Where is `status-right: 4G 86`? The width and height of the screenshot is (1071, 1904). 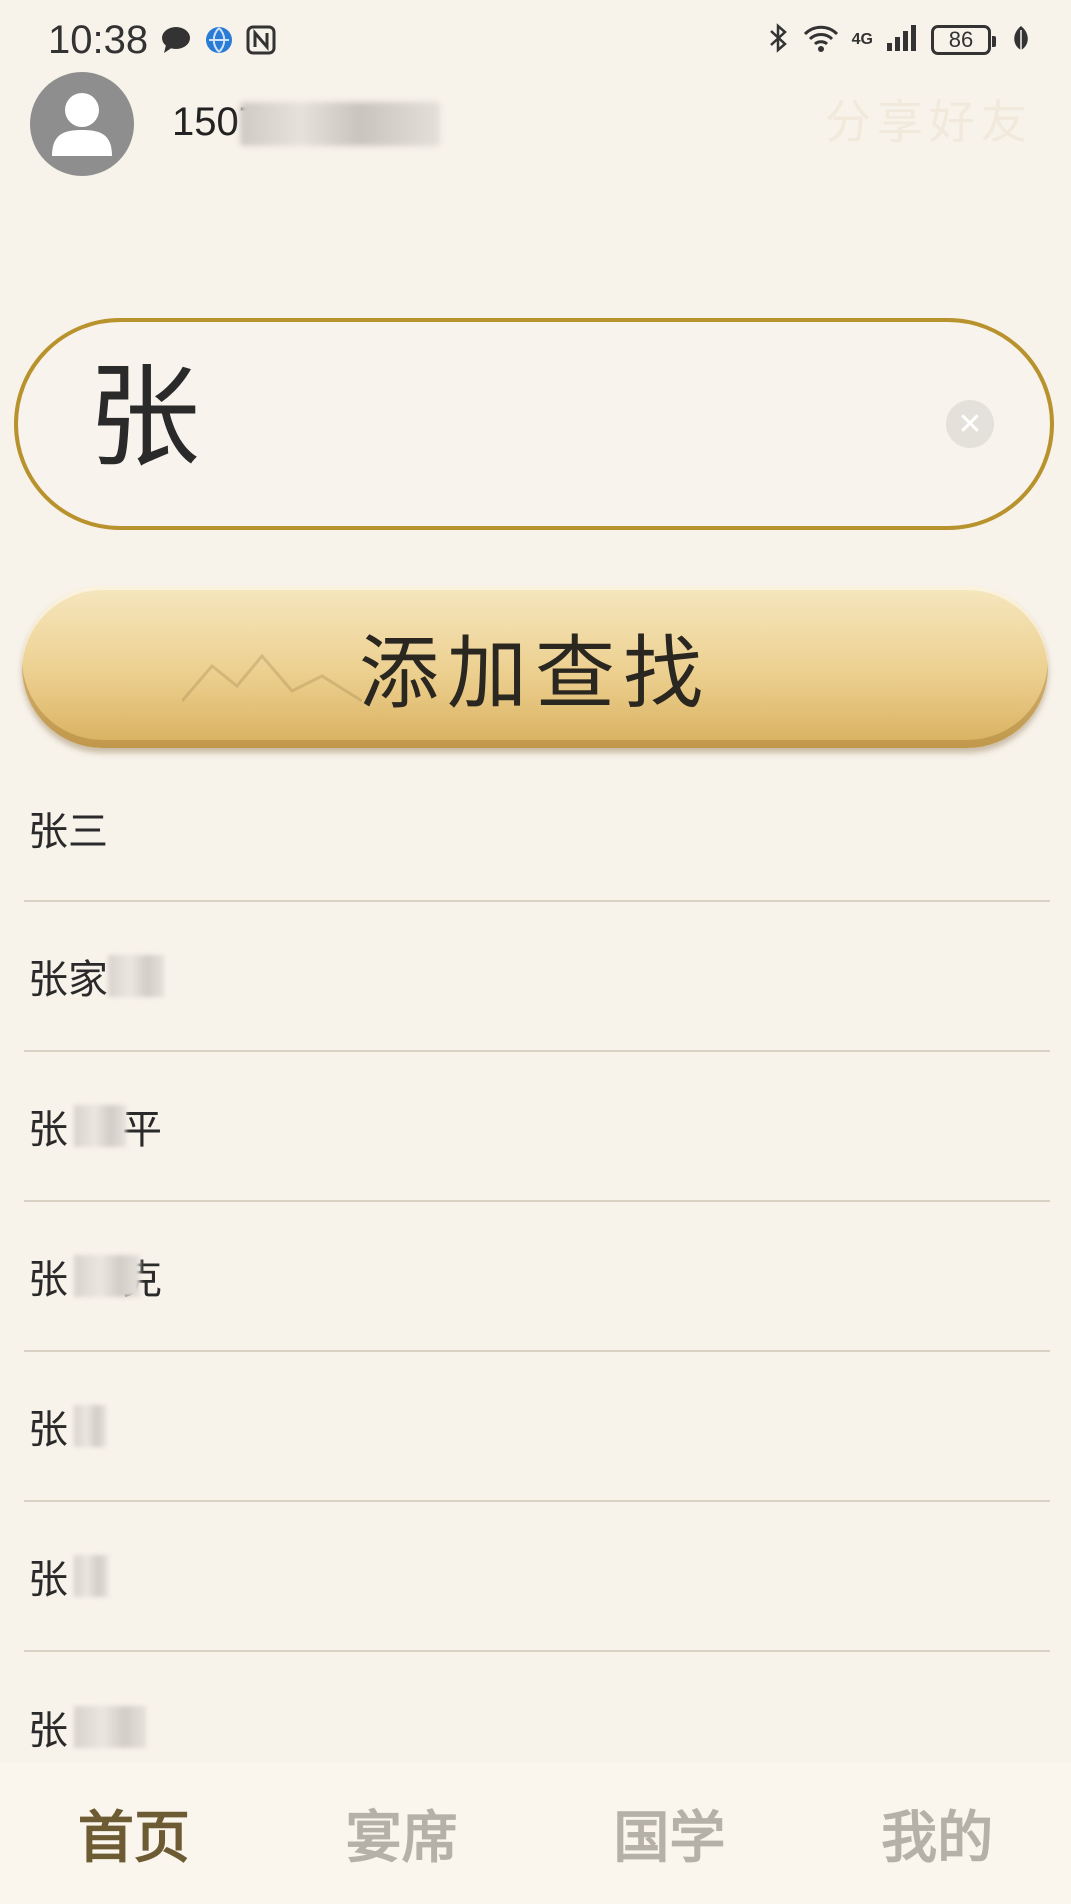
status-right: 4G 86 is located at coordinates (898, 40).